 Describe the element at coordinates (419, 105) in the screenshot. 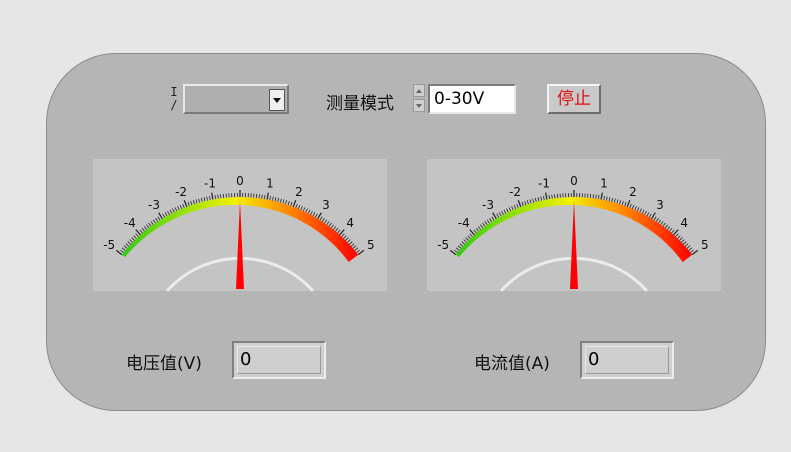

I see `decrement-arrow-icon` at that location.